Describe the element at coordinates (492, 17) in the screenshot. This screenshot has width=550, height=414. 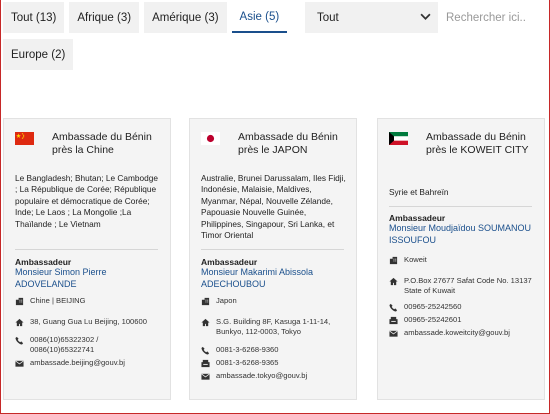
I see `search-input: Rechercher ici..` at that location.